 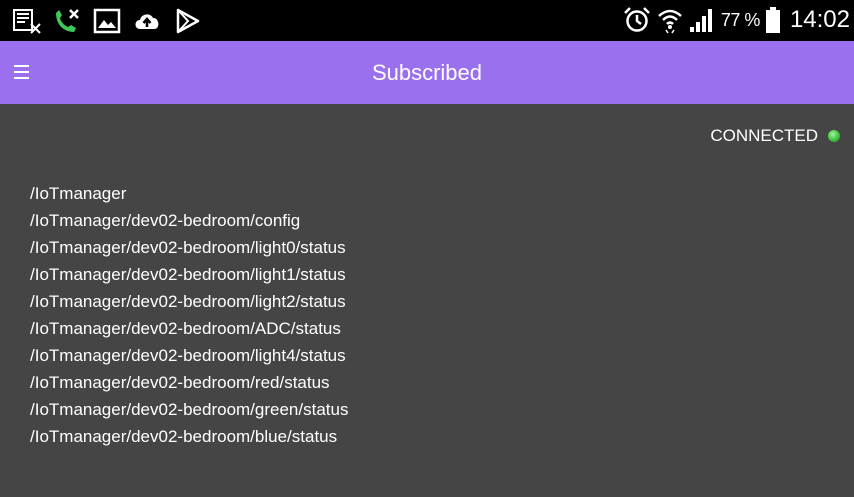 I want to click on gallery-icon, so click(x=107, y=21).